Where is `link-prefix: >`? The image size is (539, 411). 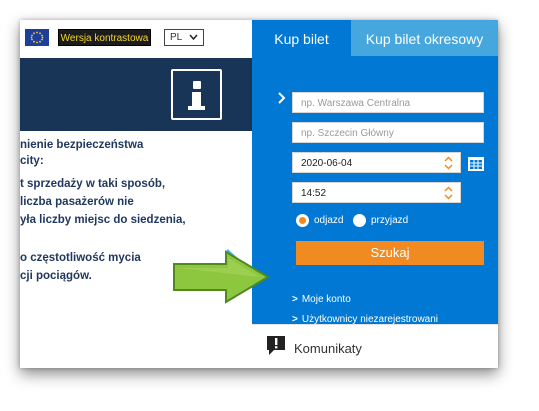 link-prefix: > is located at coordinates (295, 299).